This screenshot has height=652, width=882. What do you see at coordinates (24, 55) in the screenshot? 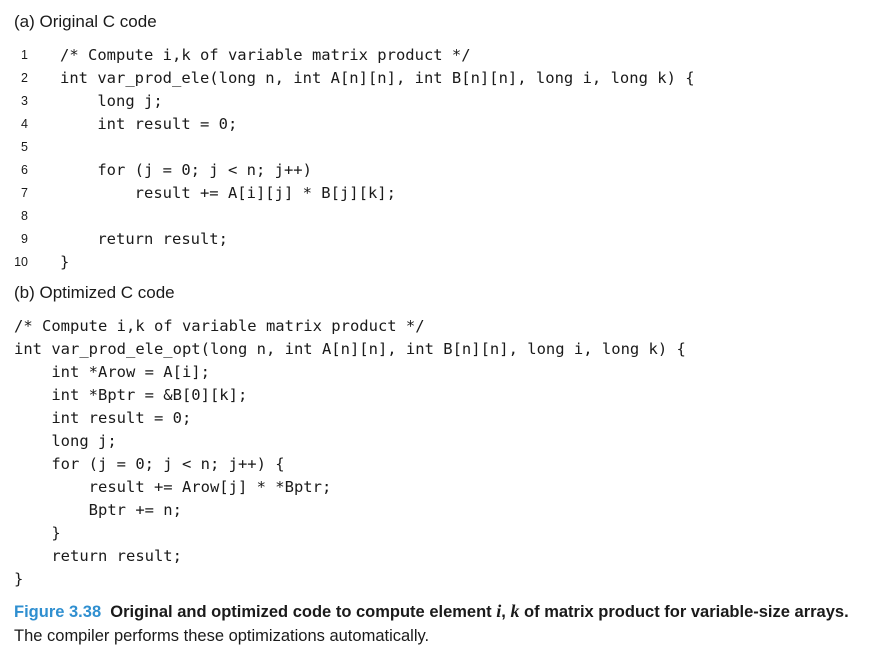
I see `line-number: 1` at bounding box center [24, 55].